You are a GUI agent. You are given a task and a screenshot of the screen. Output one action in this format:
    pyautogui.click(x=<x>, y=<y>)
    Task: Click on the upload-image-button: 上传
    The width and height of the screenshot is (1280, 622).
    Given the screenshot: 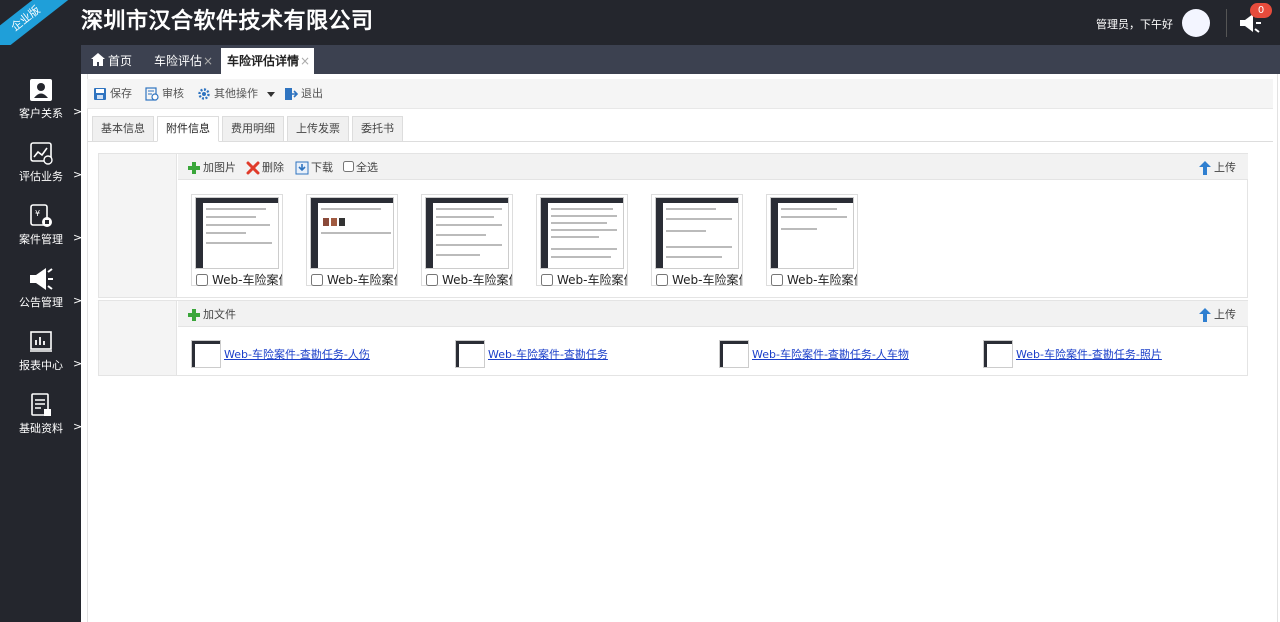 What is the action you would take?
    pyautogui.click(x=1217, y=168)
    